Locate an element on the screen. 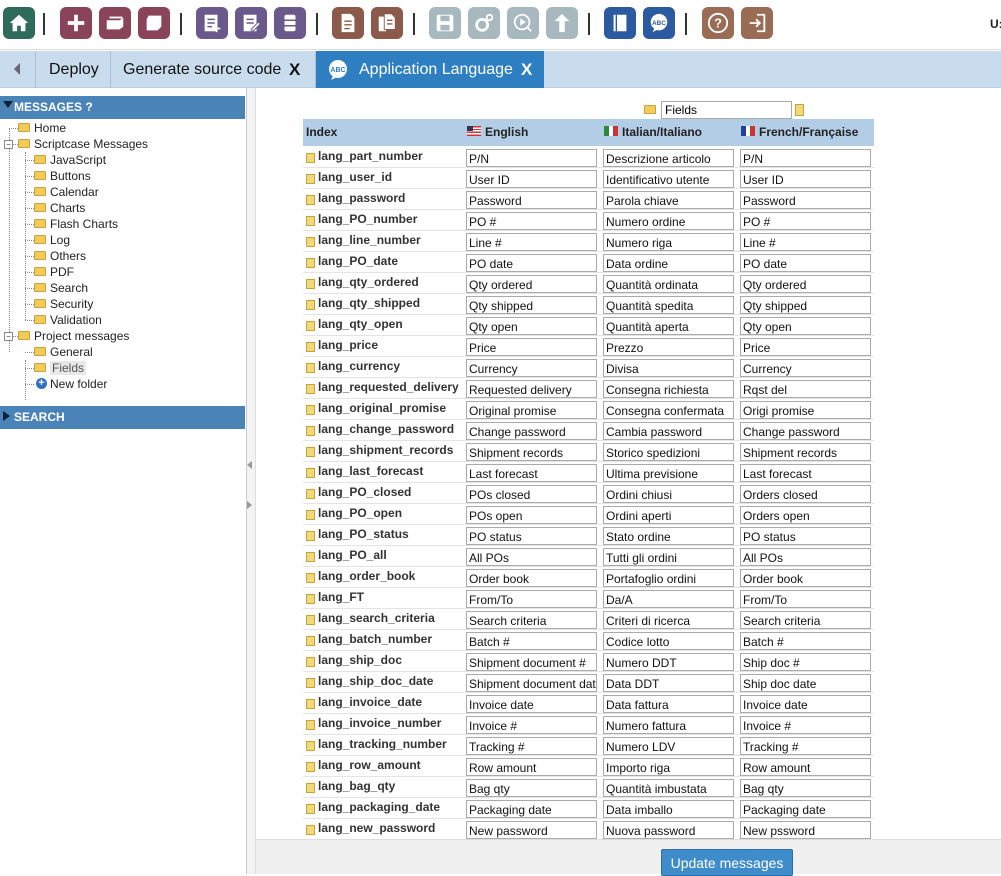  add-icon is located at coordinates (76, 23).